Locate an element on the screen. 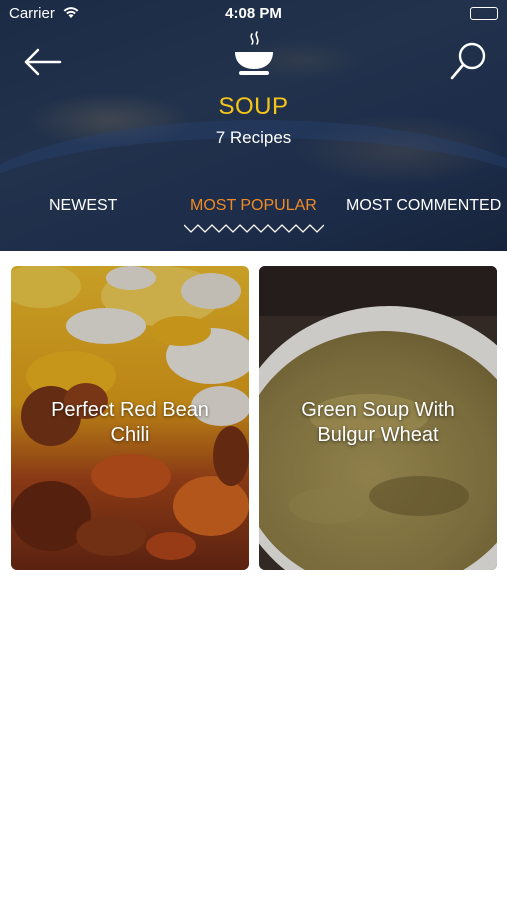 The width and height of the screenshot is (507, 900). clock: 4:08 PM is located at coordinates (253, 13).